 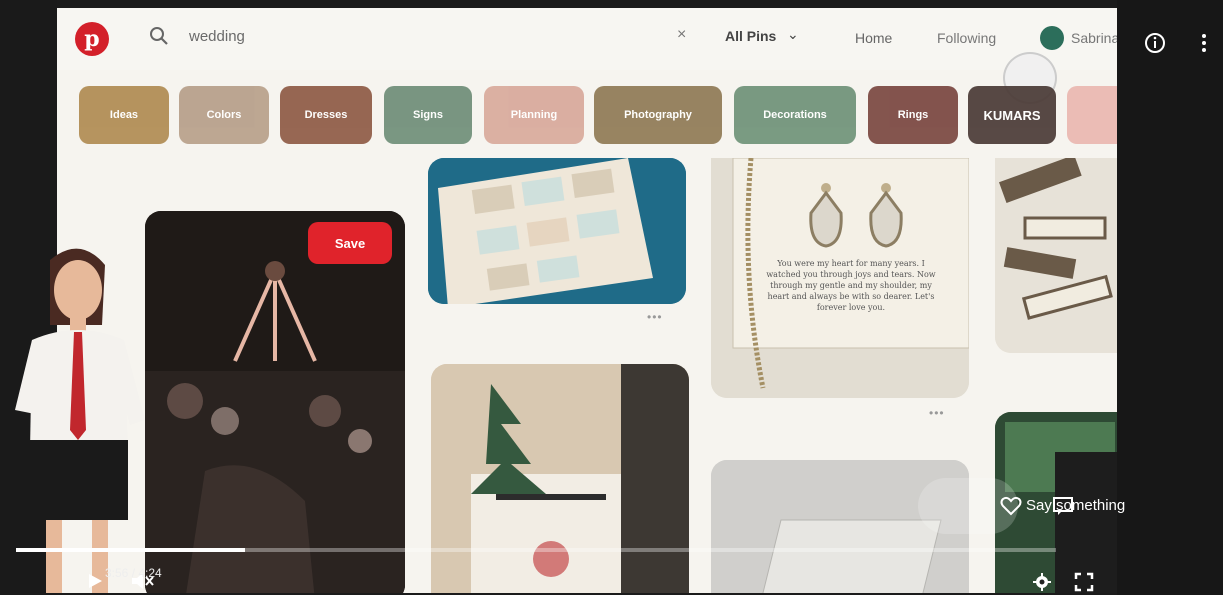 I want to click on nav-user-name: Sabrina, so click(x=1094, y=38).